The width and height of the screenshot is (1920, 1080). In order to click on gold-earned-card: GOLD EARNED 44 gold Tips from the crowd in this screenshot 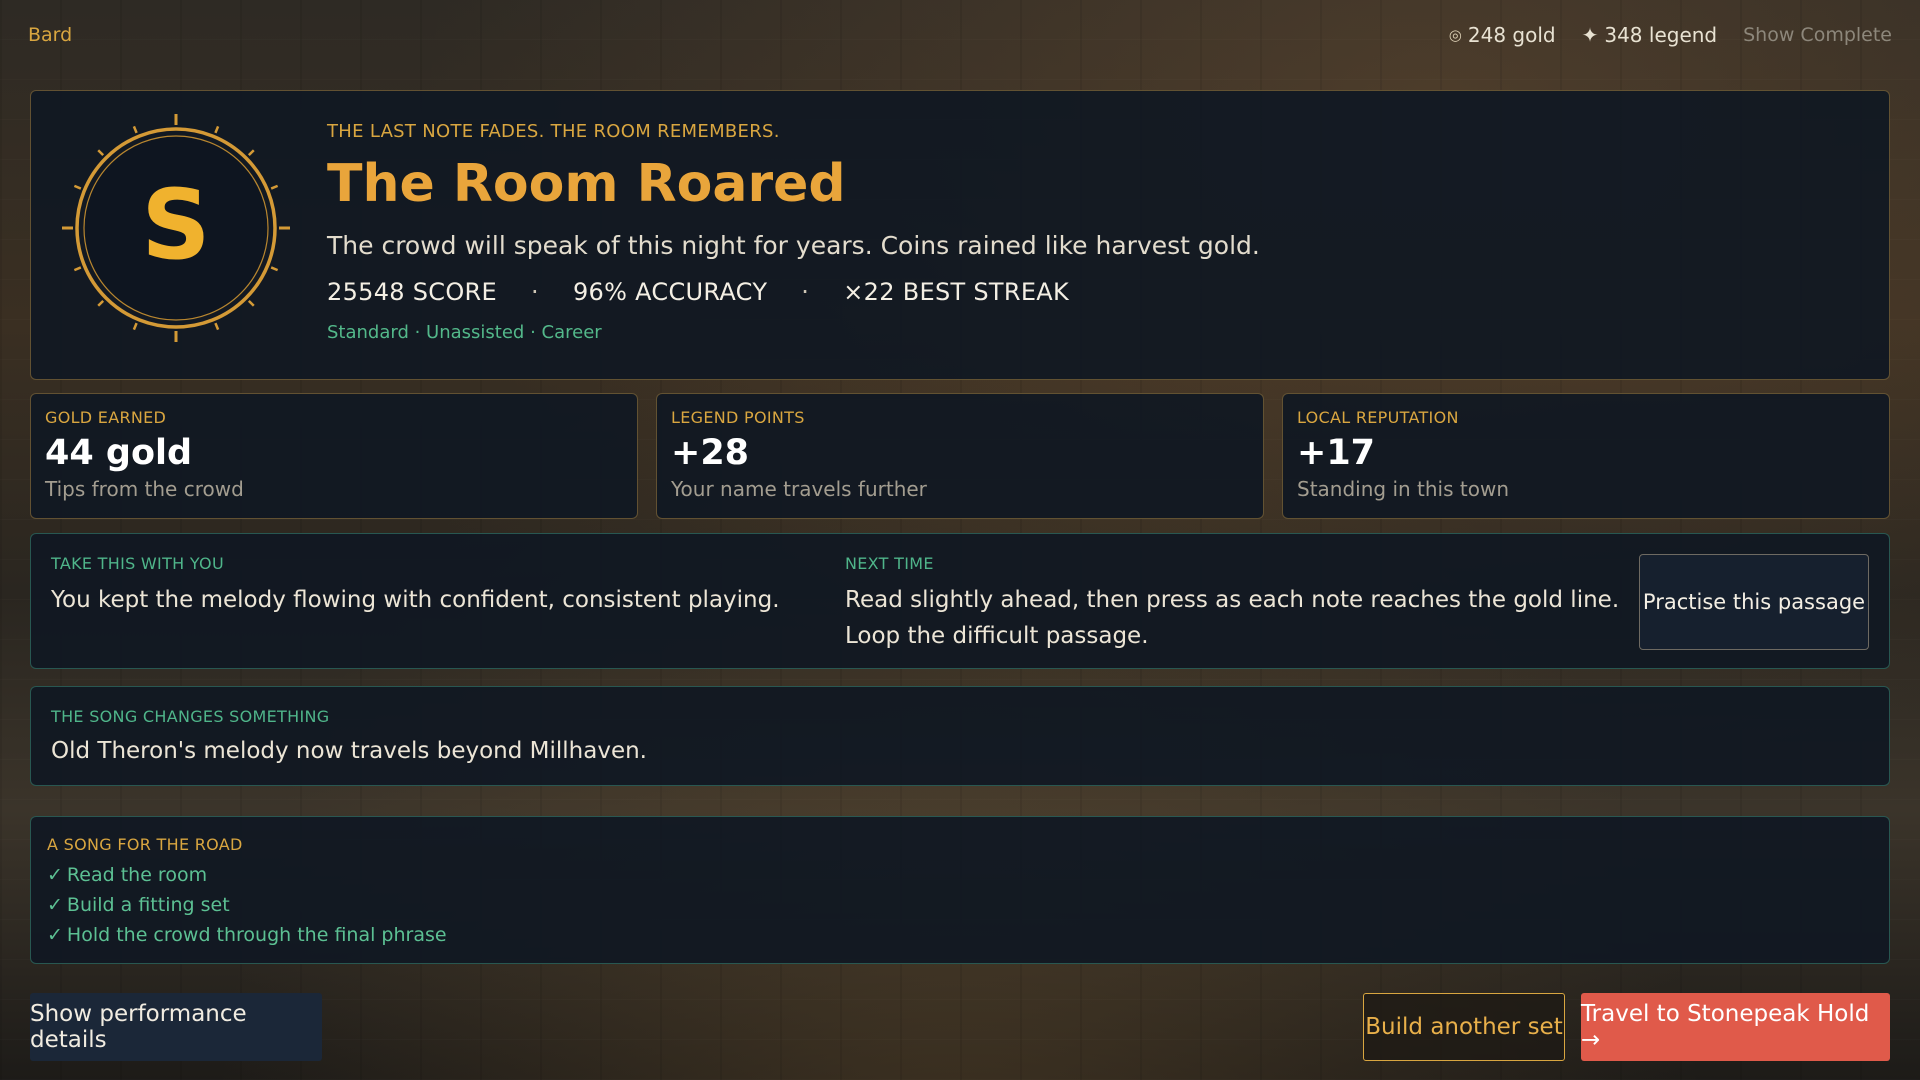, I will do `click(334, 456)`.